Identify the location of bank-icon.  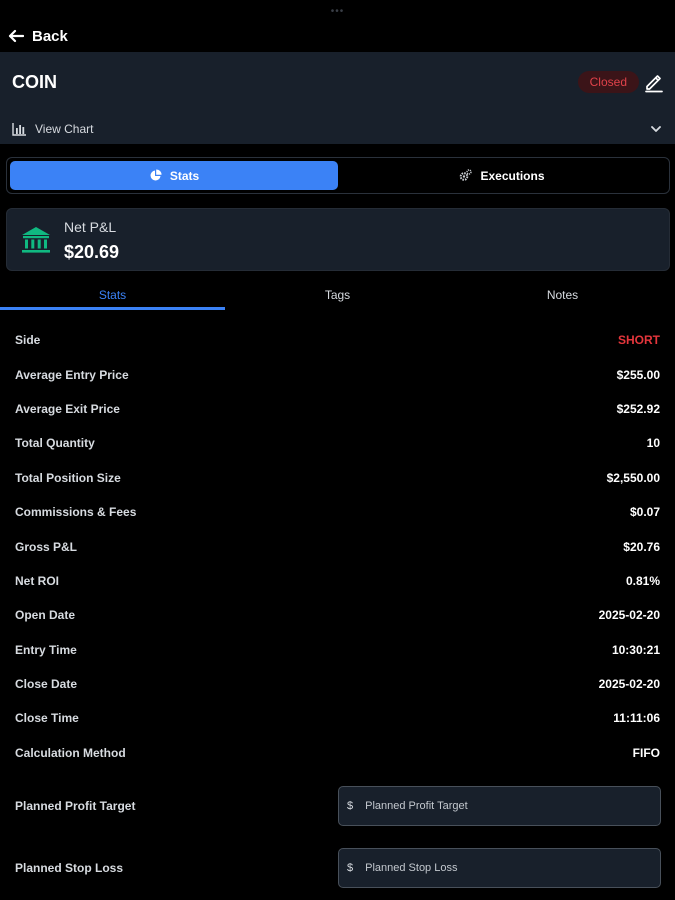
(36, 240).